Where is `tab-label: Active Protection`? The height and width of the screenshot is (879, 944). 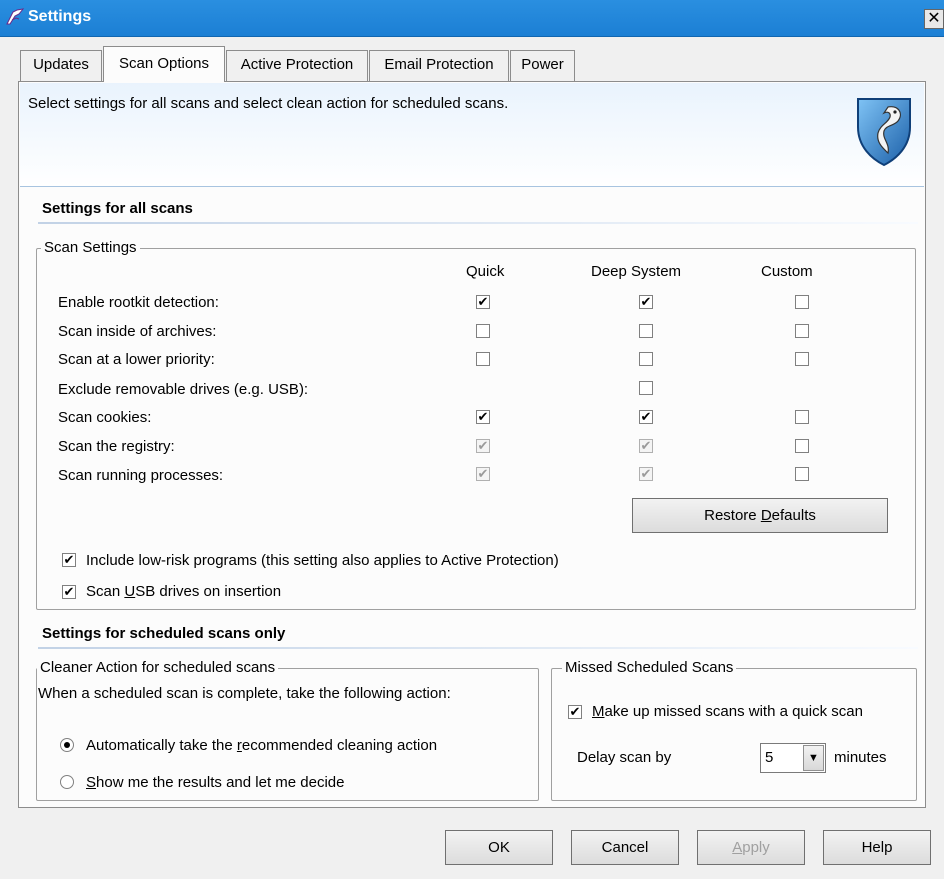 tab-label: Active Protection is located at coordinates (297, 64).